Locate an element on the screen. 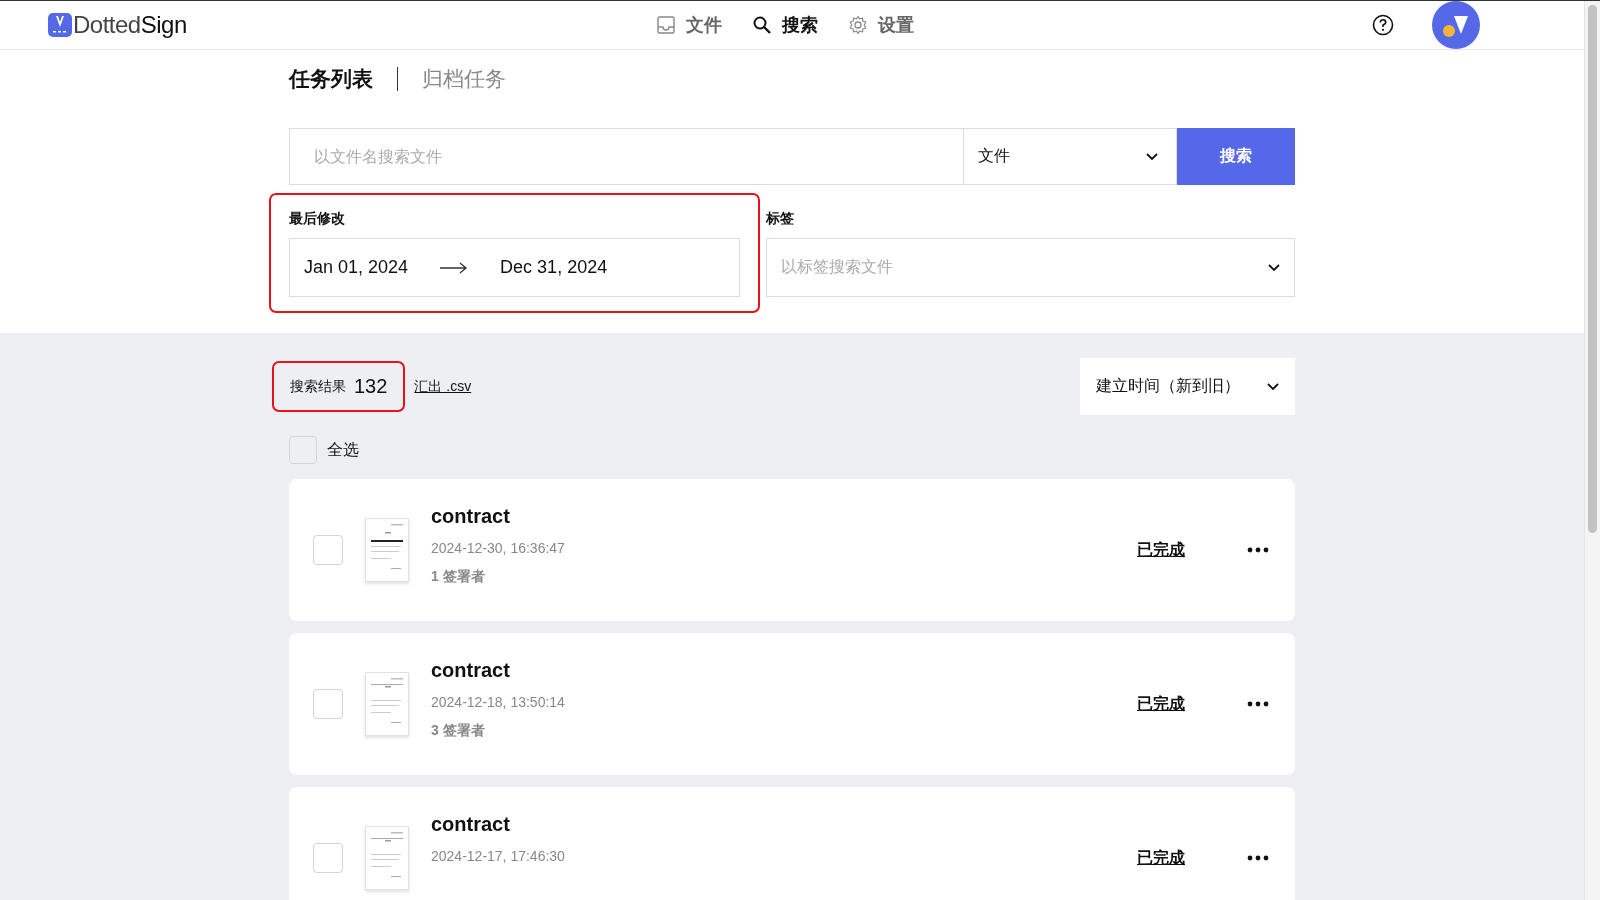  results-label: 搜索结果 is located at coordinates (318, 386).